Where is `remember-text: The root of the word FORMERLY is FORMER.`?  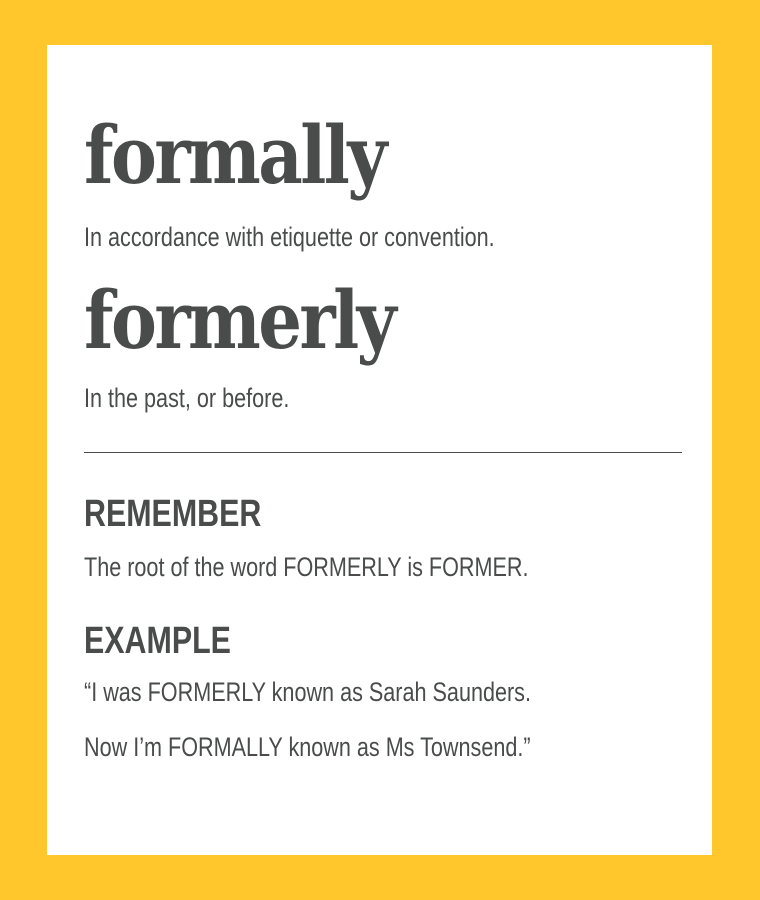 remember-text: The root of the word FORMERLY is FORMER. is located at coordinates (306, 567).